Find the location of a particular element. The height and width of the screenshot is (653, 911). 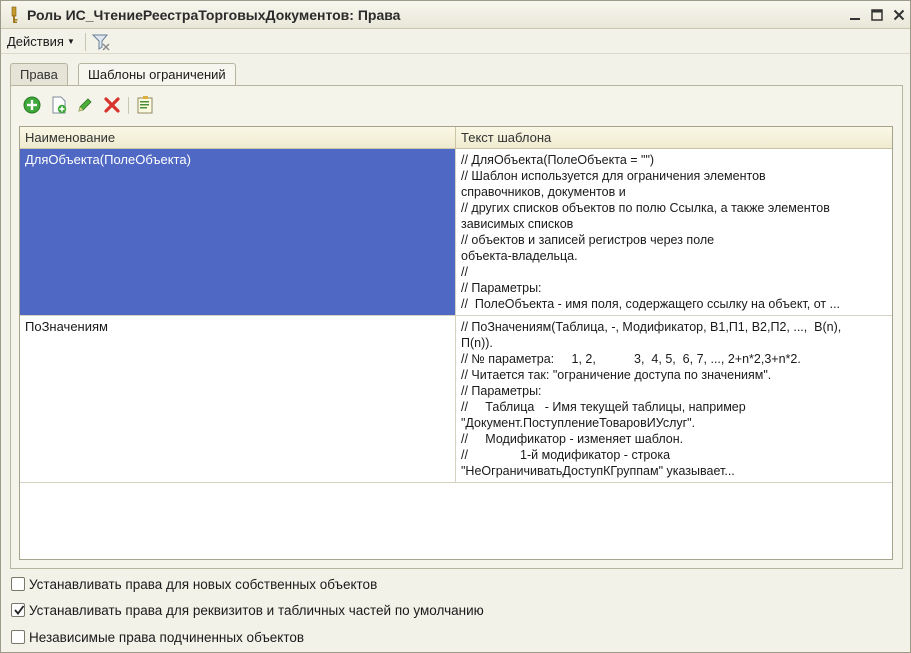

close-button is located at coordinates (899, 15).